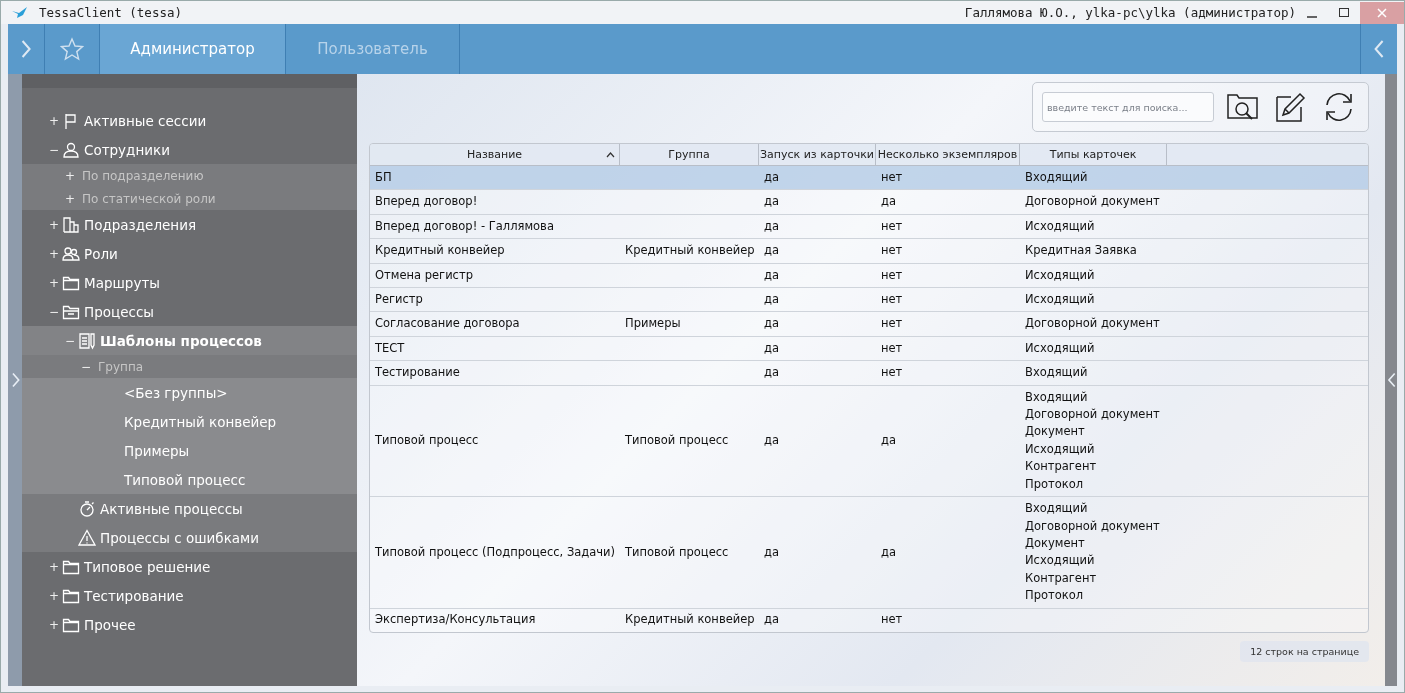 This screenshot has height=693, width=1405. I want to click on column-header: Типы карточек, so click(1093, 154).